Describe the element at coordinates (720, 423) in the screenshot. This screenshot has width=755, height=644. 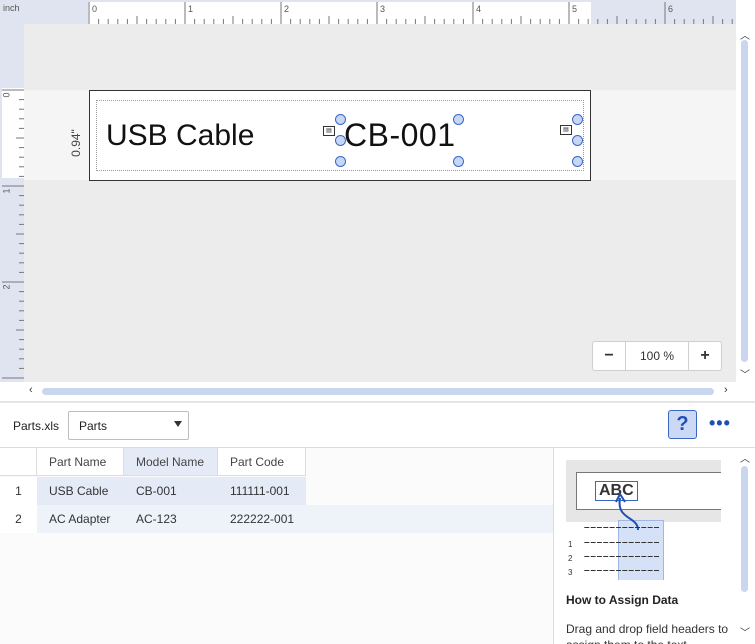
I see `more-options-button: •••` at that location.